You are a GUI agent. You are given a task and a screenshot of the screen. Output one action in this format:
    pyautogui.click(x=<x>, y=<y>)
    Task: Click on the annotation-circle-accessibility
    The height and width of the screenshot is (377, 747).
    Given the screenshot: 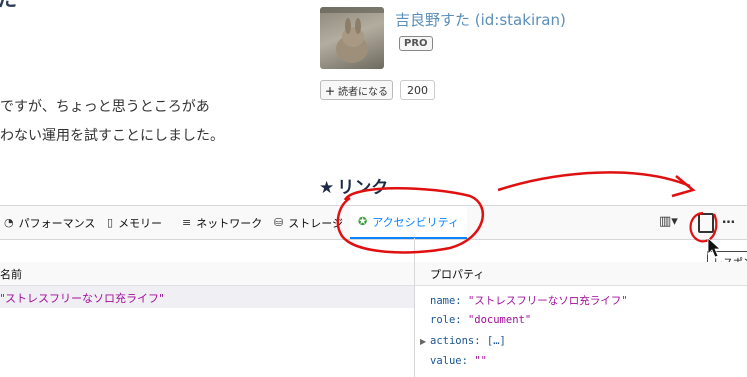 What is the action you would take?
    pyautogui.click(x=410, y=220)
    